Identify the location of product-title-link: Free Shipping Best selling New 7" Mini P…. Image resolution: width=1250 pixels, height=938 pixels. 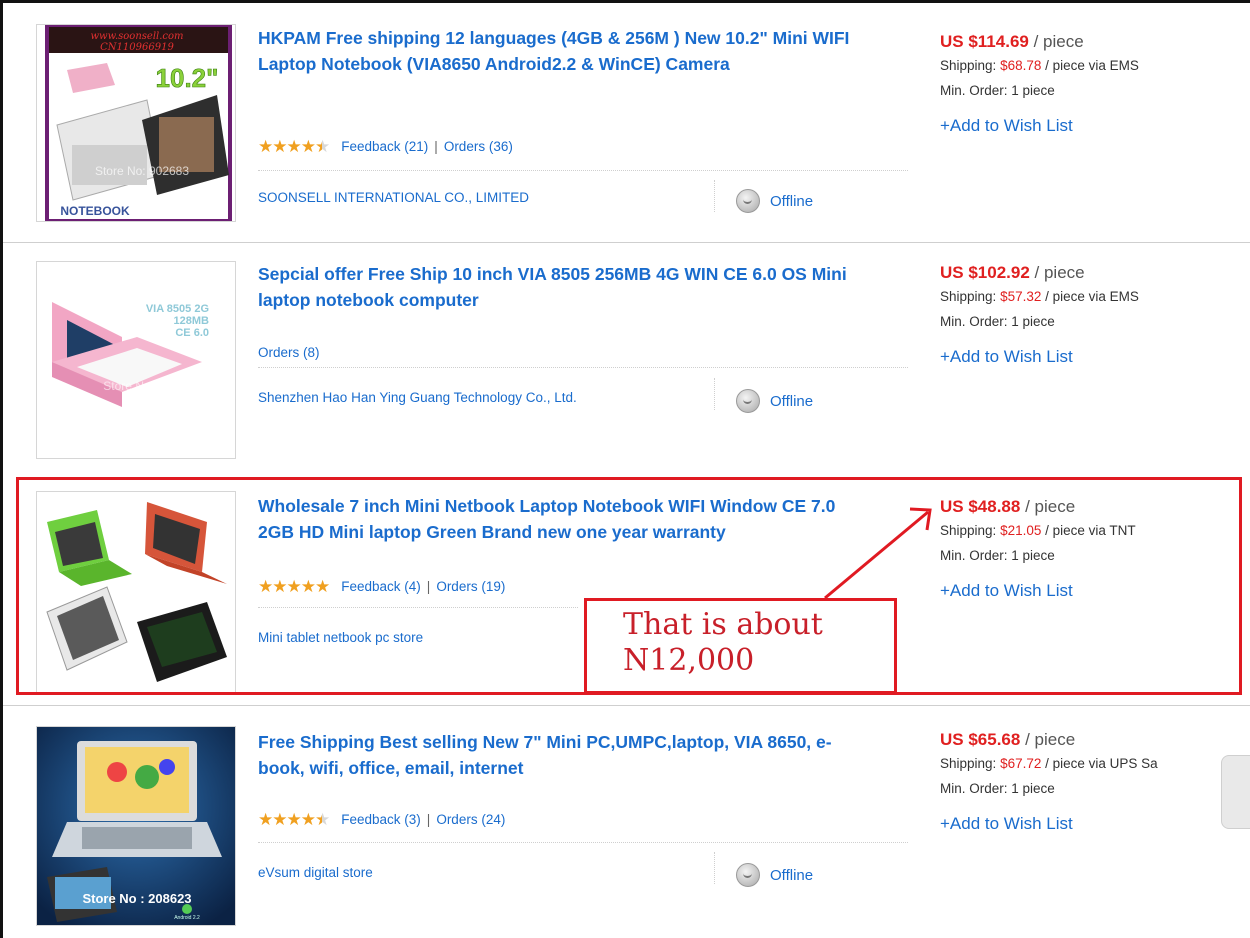
(558, 755).